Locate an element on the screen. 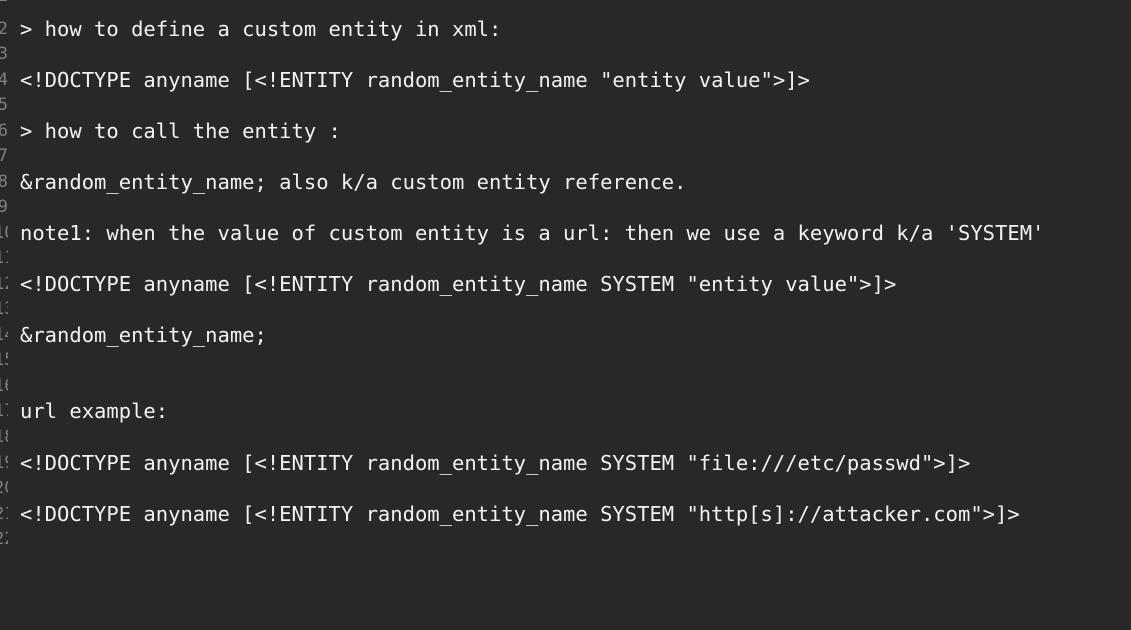  line-number: 8 is located at coordinates (4, 182).